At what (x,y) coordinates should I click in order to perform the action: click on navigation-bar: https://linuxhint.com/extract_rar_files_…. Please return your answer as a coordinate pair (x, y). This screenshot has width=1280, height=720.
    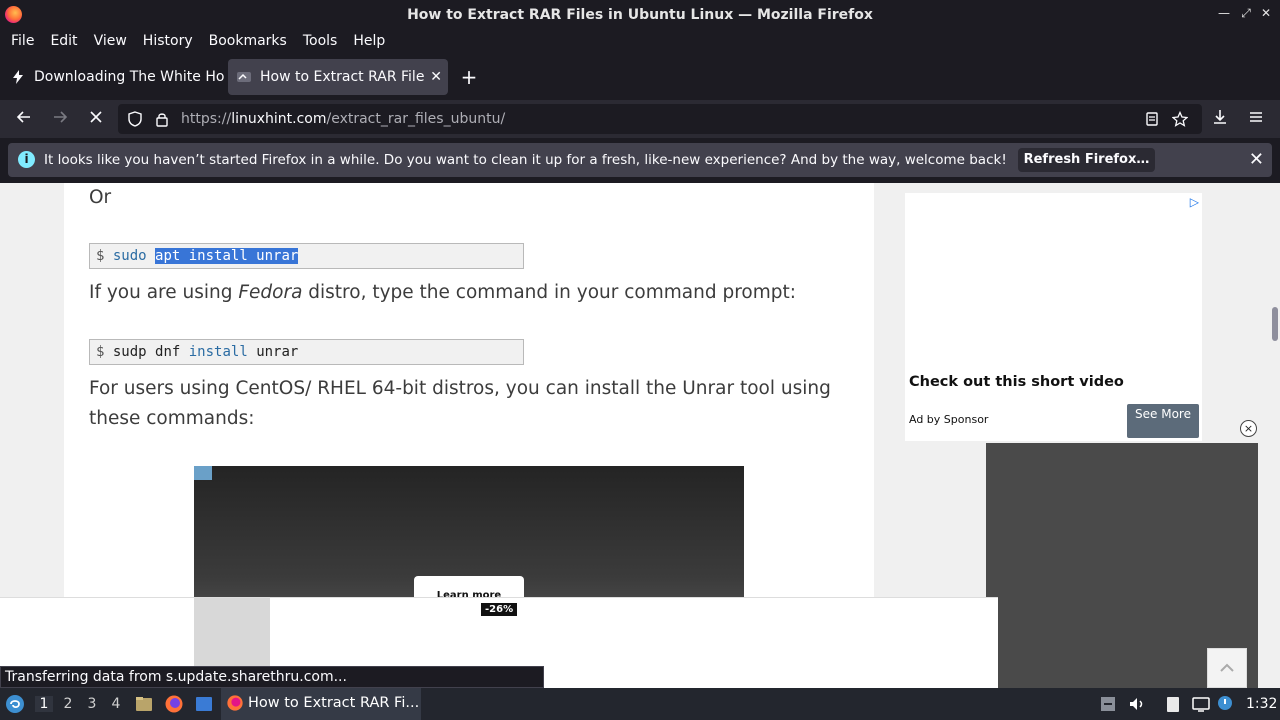
    Looking at the image, I should click on (640, 119).